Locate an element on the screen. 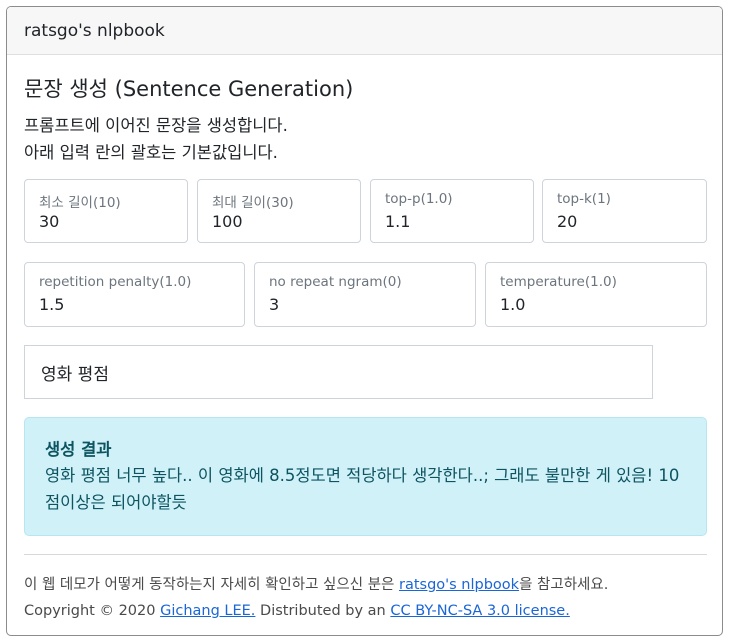  distribution-text: Distributed by an is located at coordinates (323, 611).